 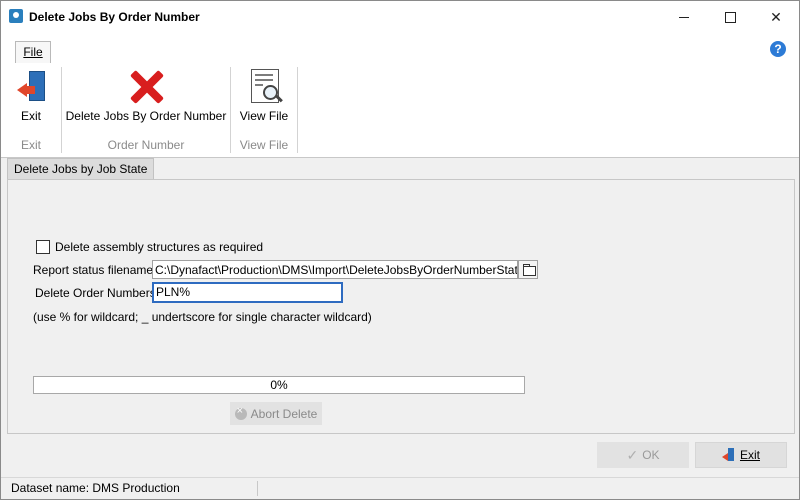 I want to click on abort-icon, so click(x=240, y=412).